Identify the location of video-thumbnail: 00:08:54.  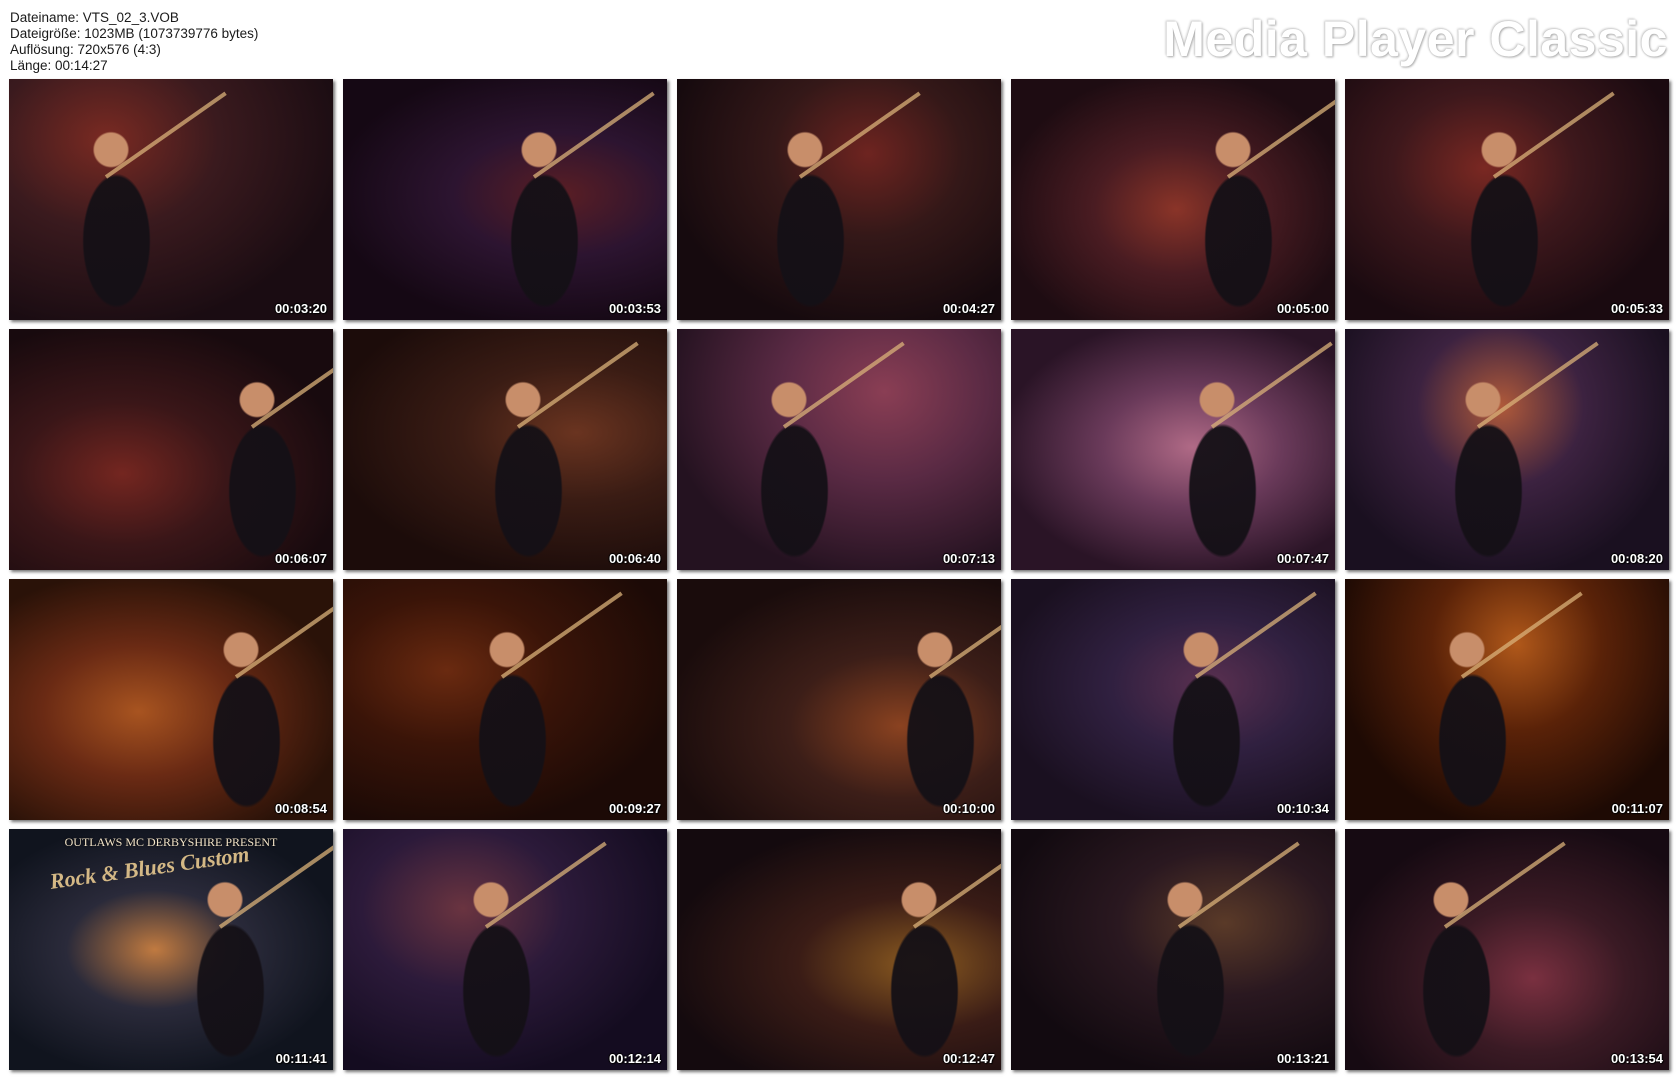
(171, 699).